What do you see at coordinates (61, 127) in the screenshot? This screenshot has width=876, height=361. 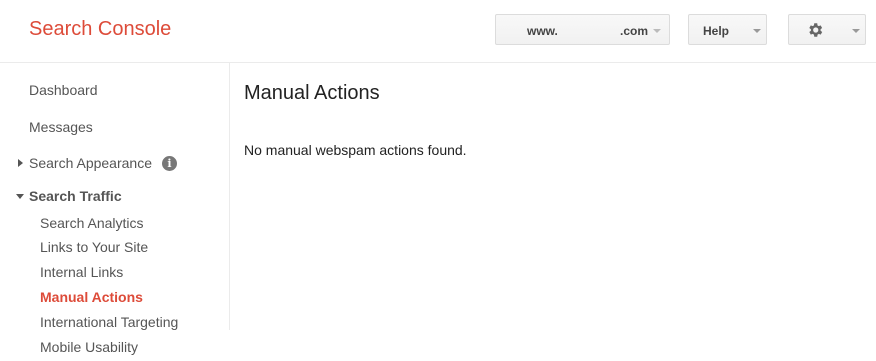 I see `sidebar-item-messages: Messages` at bounding box center [61, 127].